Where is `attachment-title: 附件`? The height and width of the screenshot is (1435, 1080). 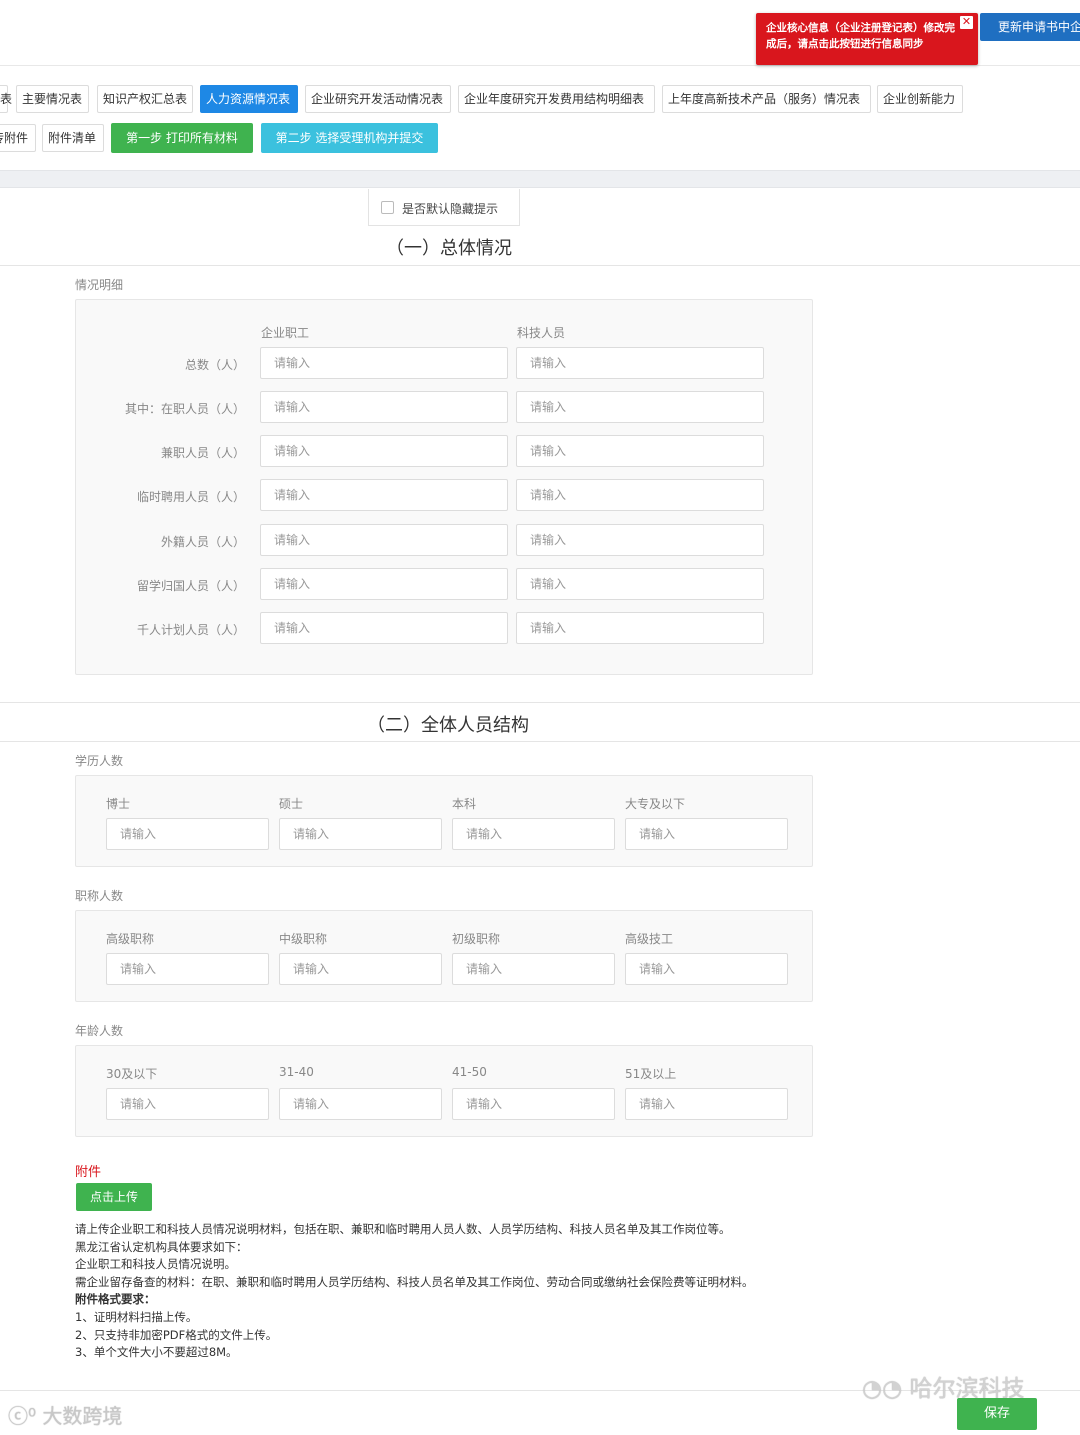 attachment-title: 附件 is located at coordinates (88, 1172).